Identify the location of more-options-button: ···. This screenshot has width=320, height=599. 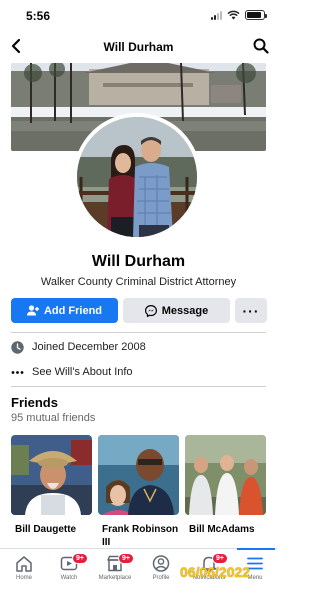
(251, 310).